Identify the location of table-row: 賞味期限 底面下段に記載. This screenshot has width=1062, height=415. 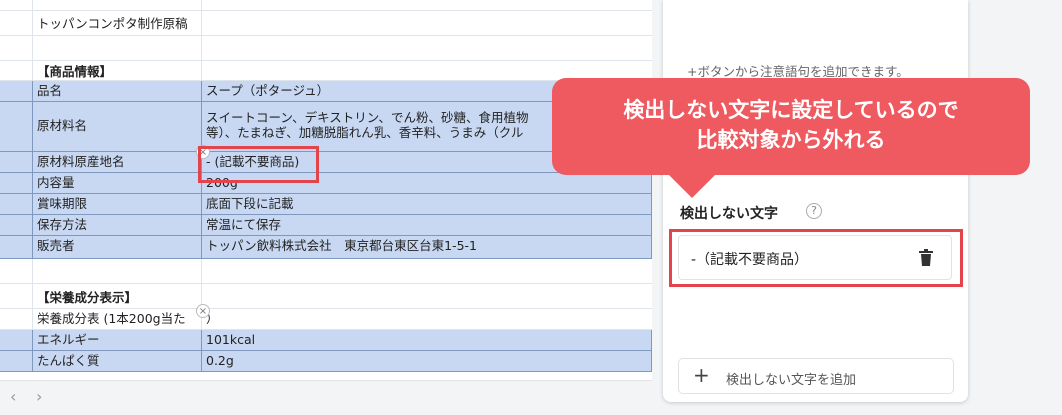
(326, 204).